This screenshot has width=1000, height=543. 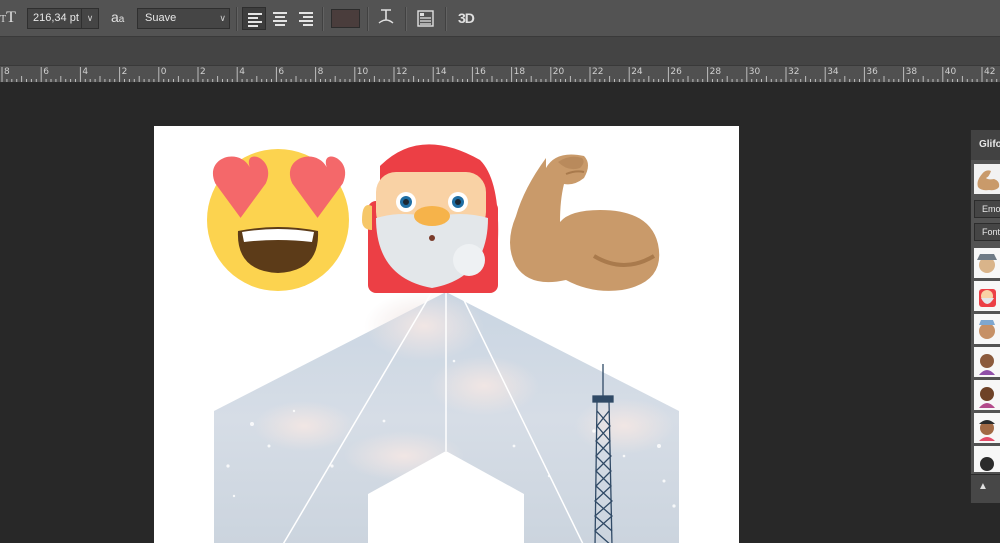 I want to click on glyph-woman-tipping-hand-icon, so click(x=987, y=396).